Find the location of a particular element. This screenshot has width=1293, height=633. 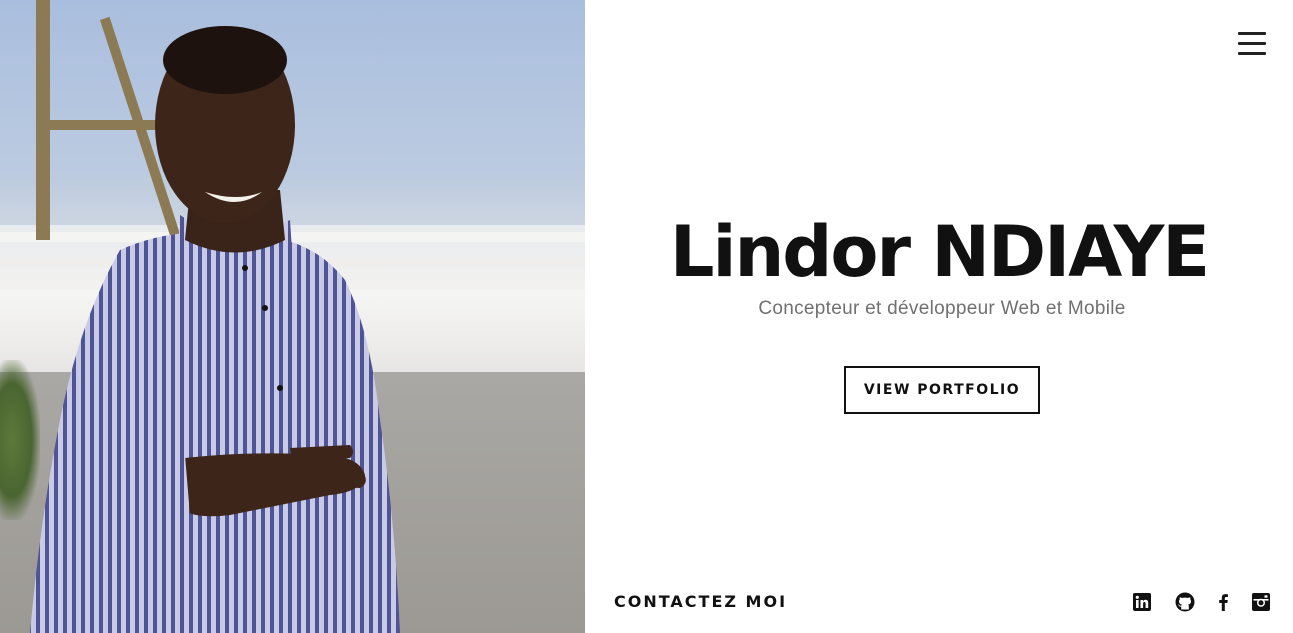

view-portfolio-button: VIEW PORTFOLIO is located at coordinates (942, 390).